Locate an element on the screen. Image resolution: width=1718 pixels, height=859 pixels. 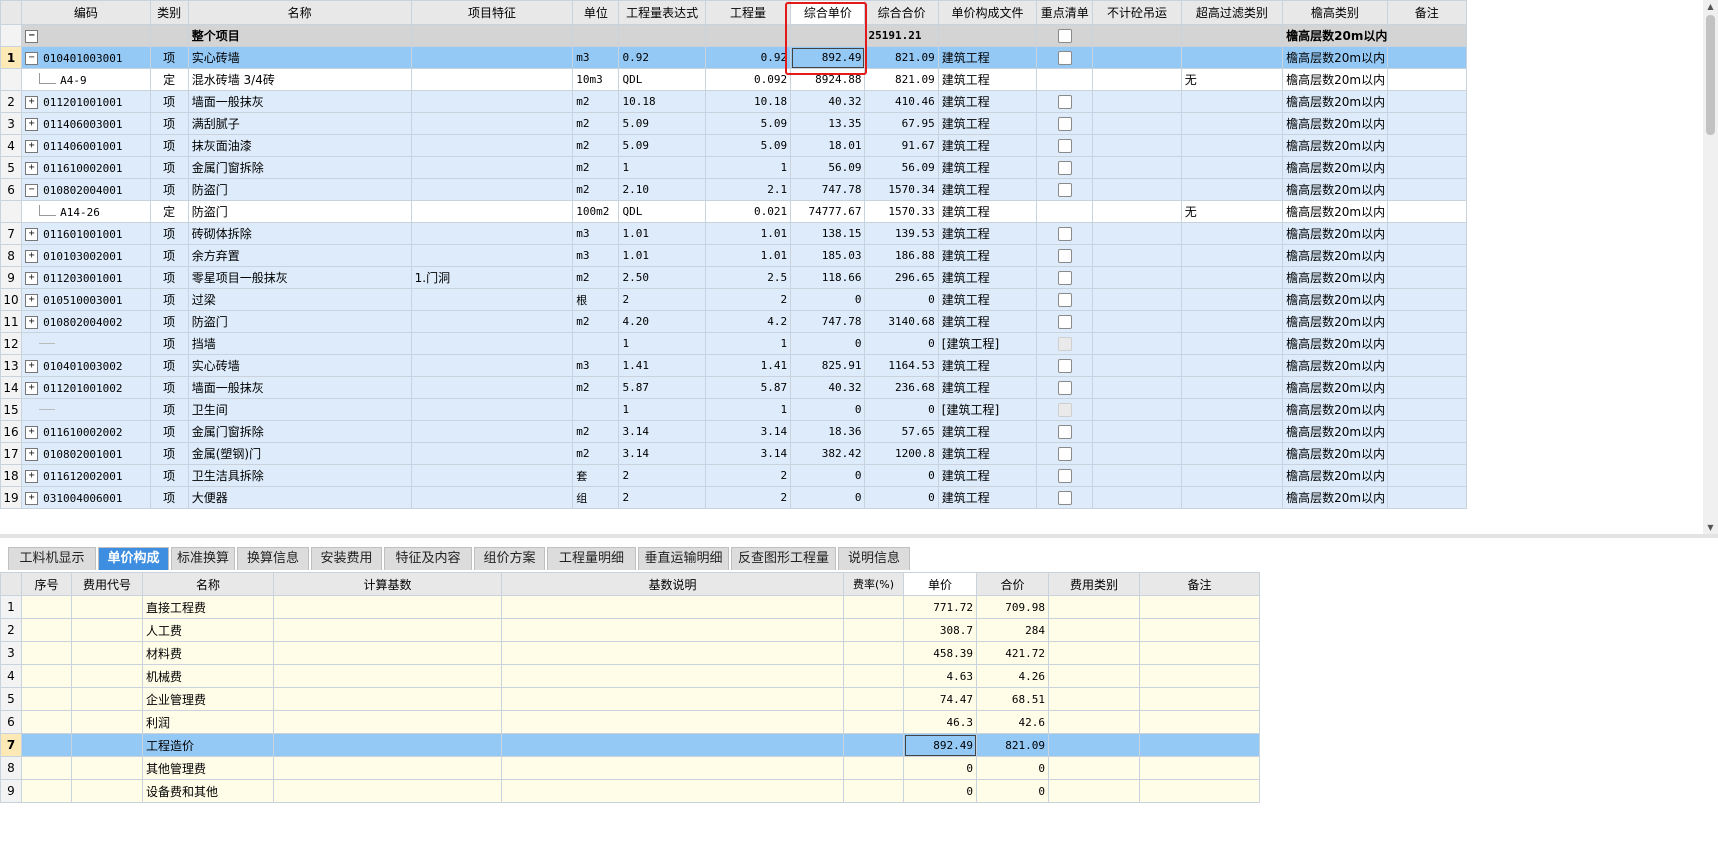
cell-total-price: 139.53 is located at coordinates (901, 233).